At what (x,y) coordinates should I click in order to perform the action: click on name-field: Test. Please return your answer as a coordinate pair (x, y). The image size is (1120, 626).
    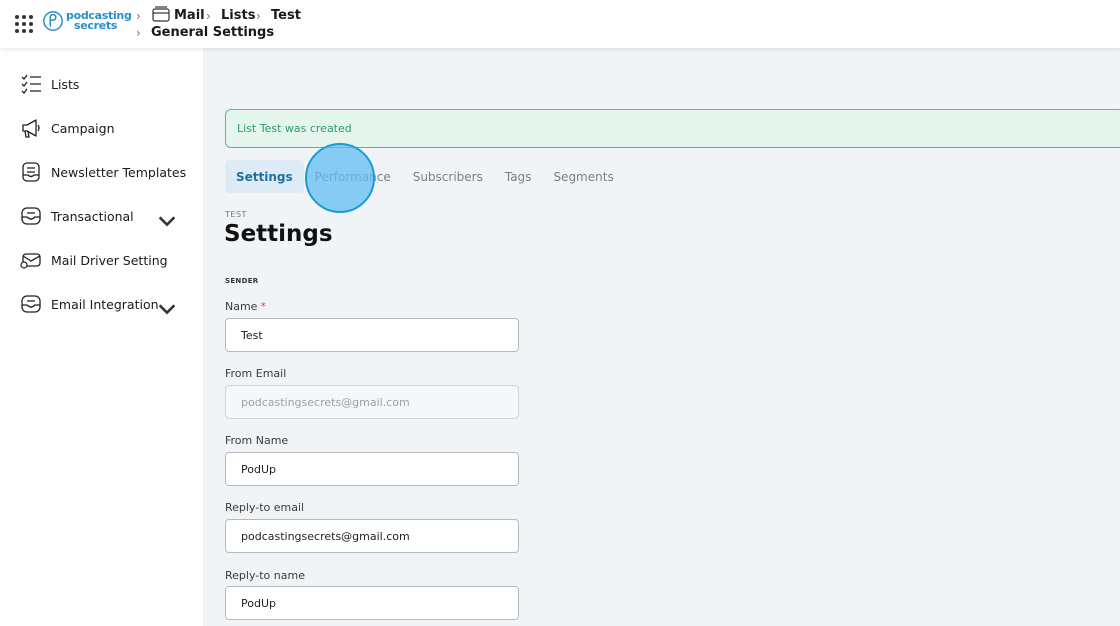
    Looking at the image, I should click on (372, 335).